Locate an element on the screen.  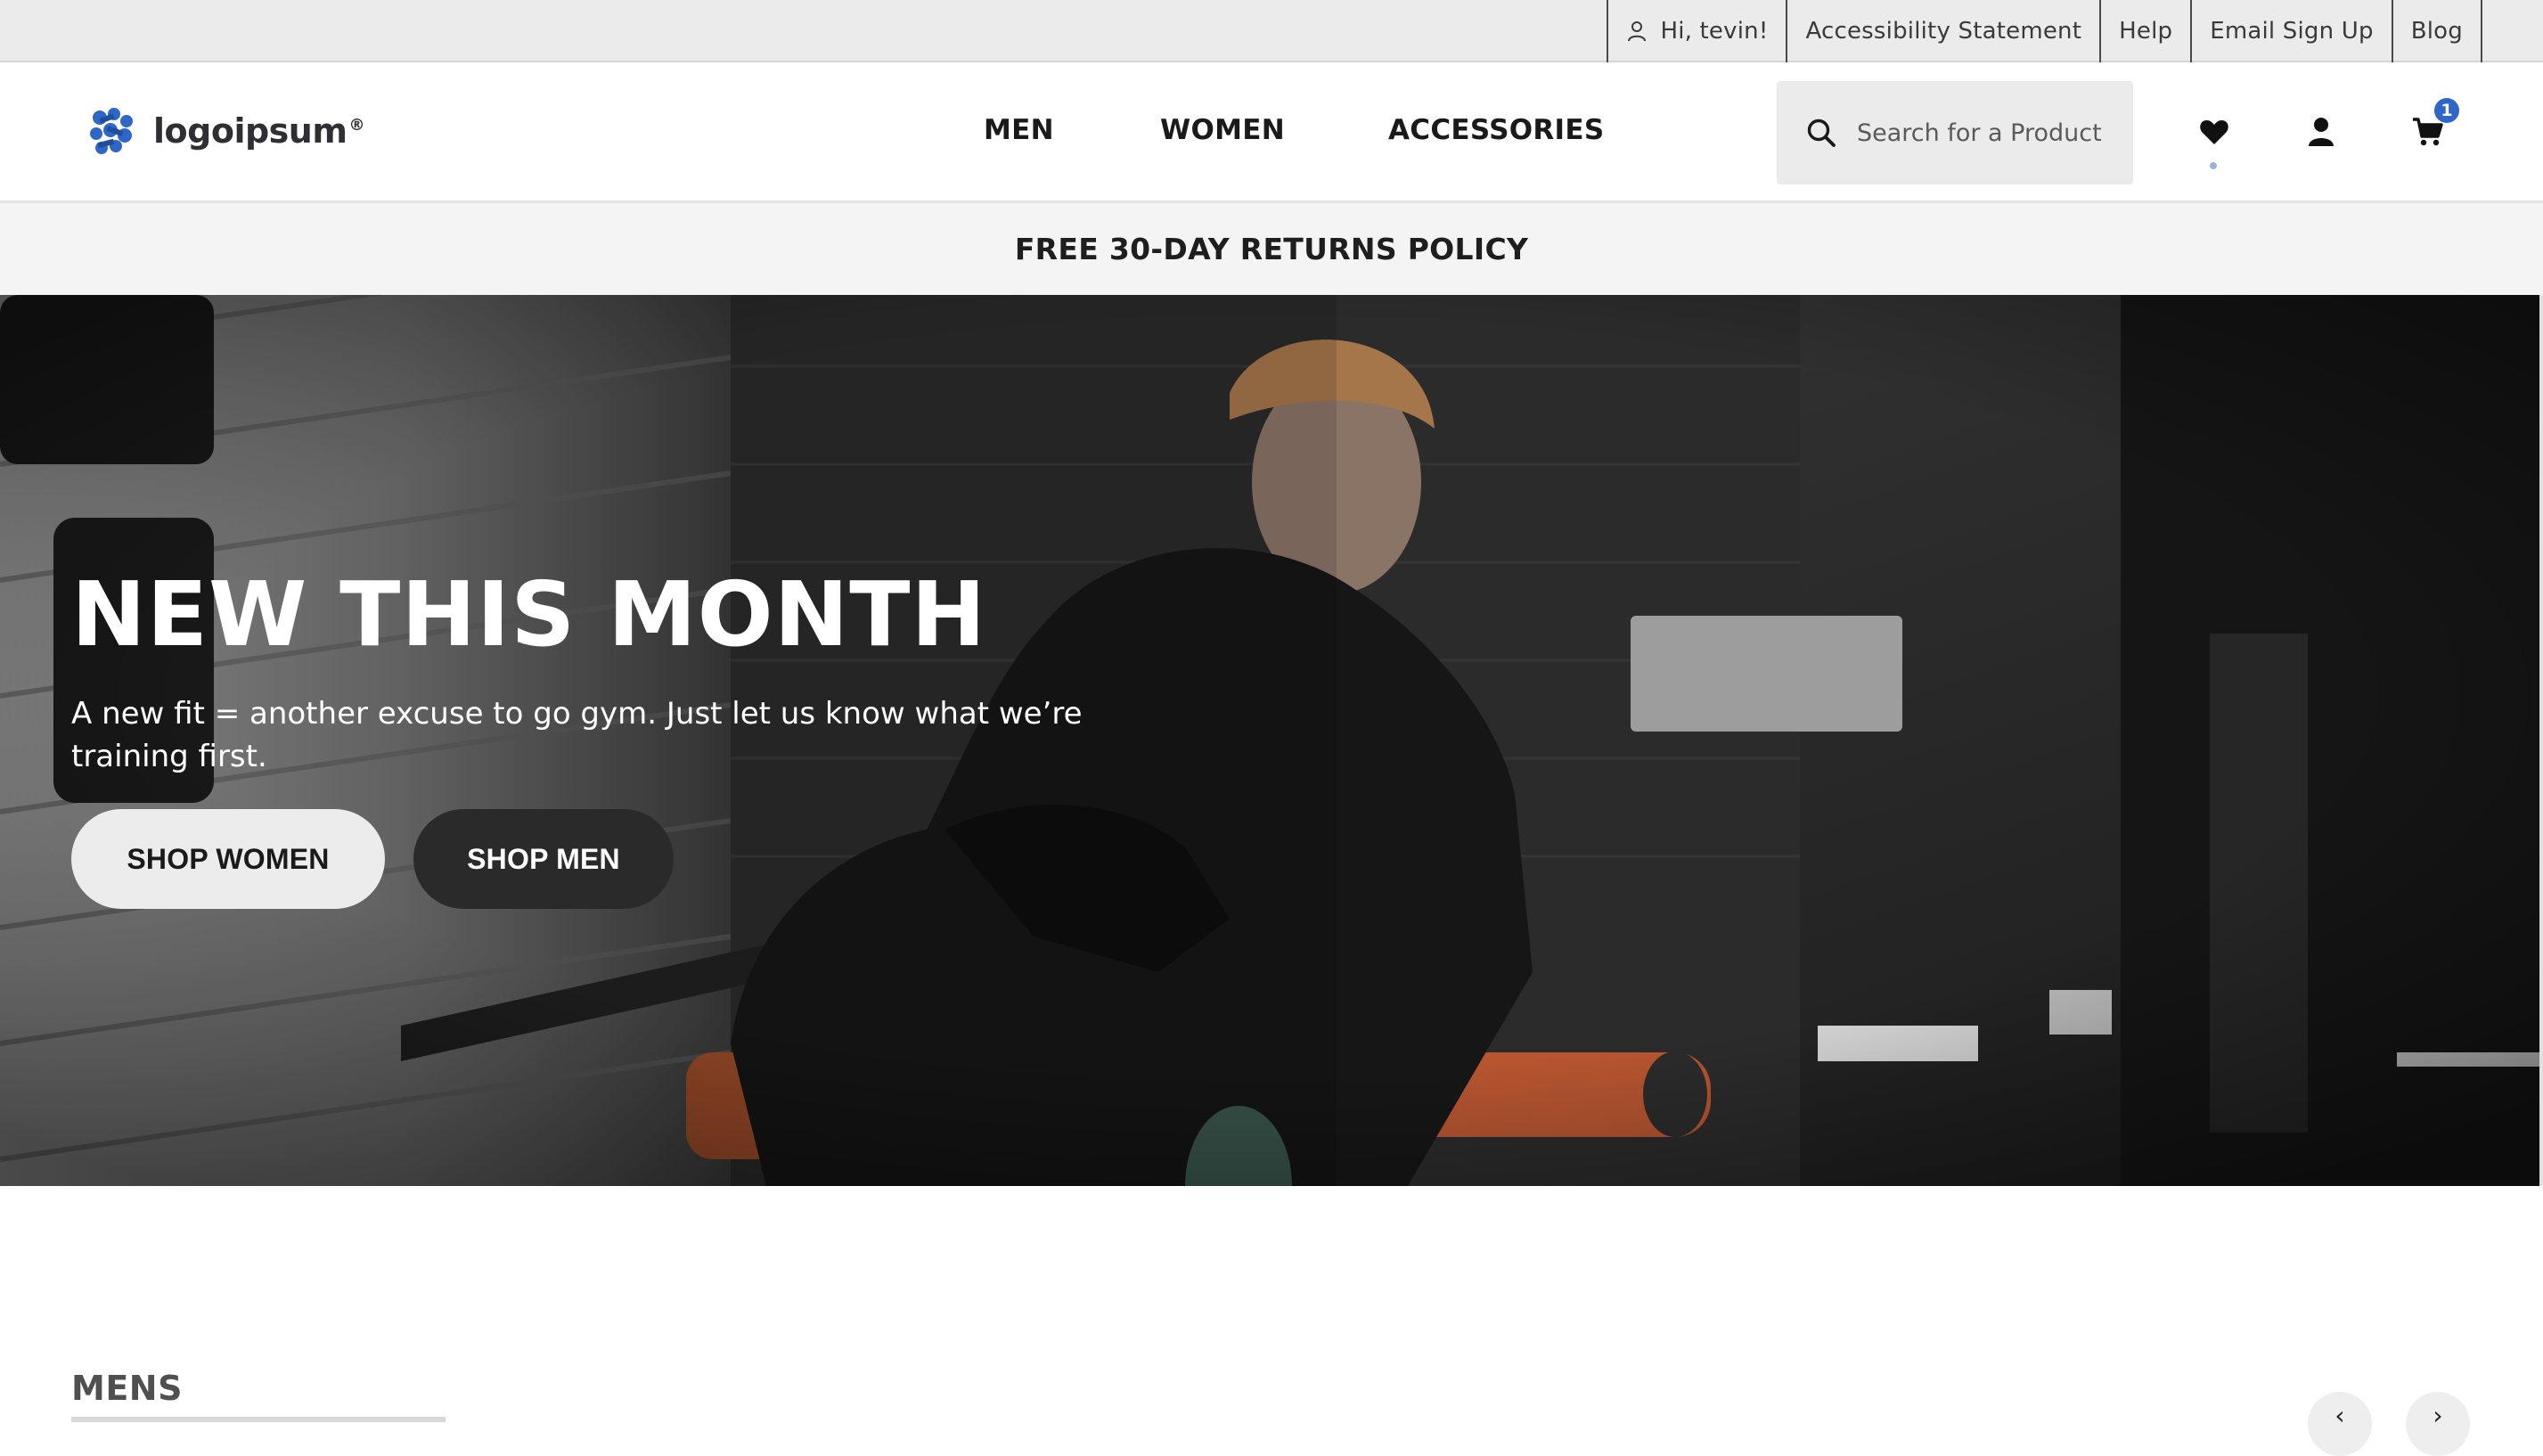
wishlist-button is located at coordinates (2214, 131).